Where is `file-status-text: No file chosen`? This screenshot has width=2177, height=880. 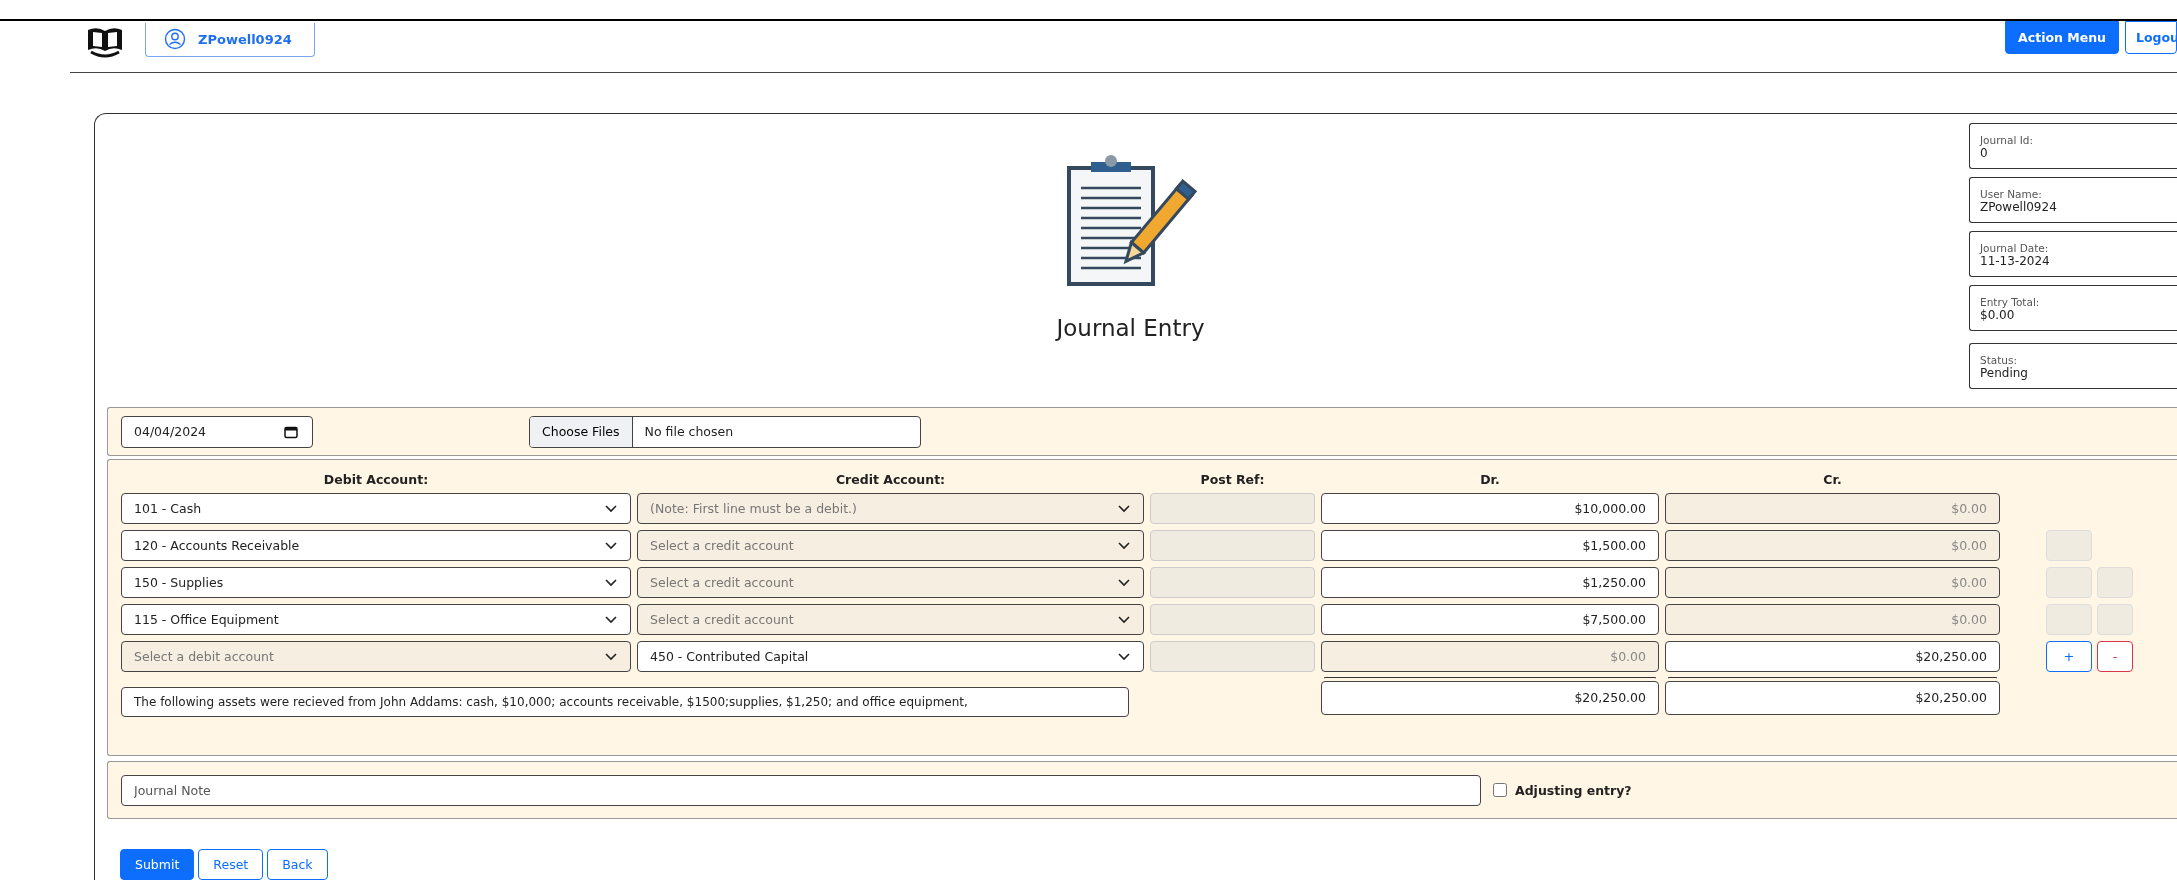
file-status-text: No file chosen is located at coordinates (688, 432).